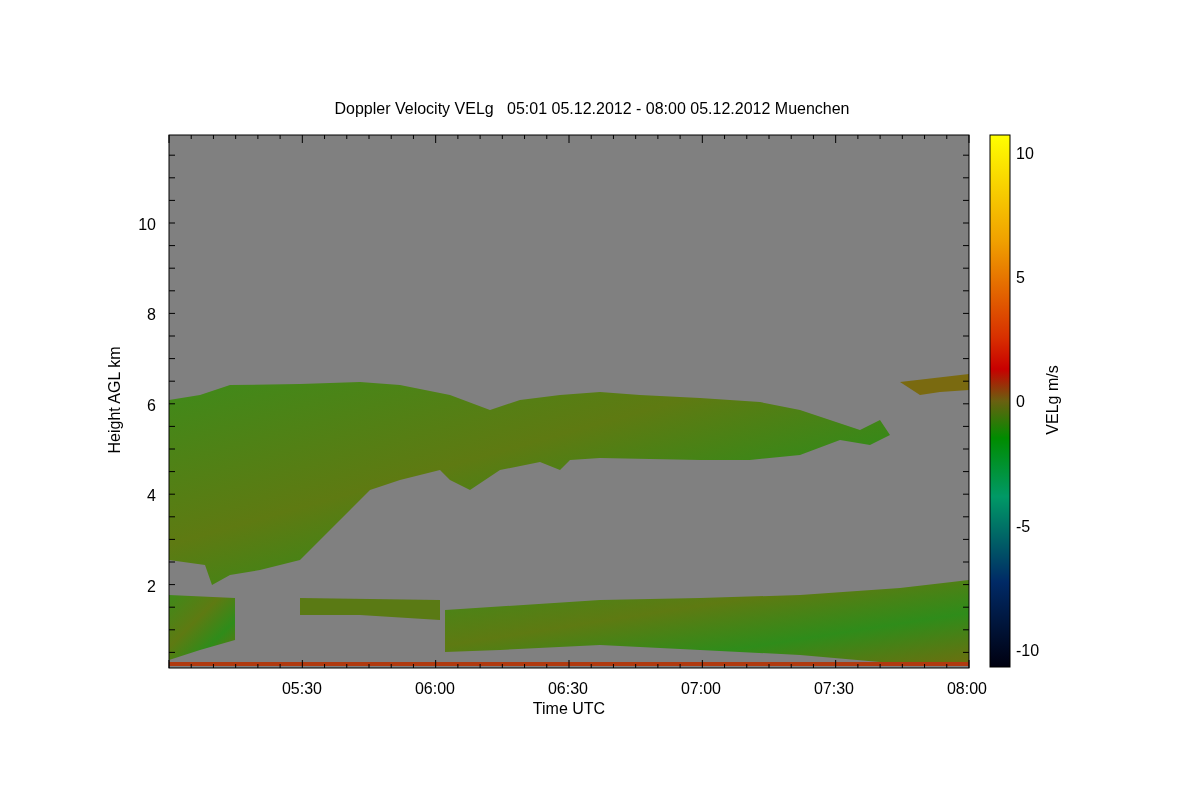  Describe the element at coordinates (568, 688) in the screenshot. I see `tick-label: 06:30` at that location.